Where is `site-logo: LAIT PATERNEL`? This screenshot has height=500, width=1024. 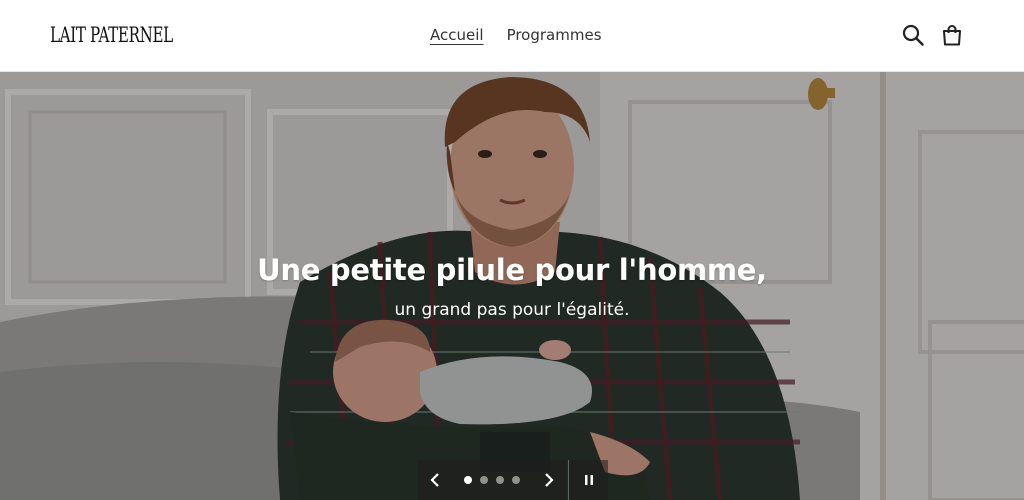
site-logo: LAIT PATERNEL is located at coordinates (111, 35).